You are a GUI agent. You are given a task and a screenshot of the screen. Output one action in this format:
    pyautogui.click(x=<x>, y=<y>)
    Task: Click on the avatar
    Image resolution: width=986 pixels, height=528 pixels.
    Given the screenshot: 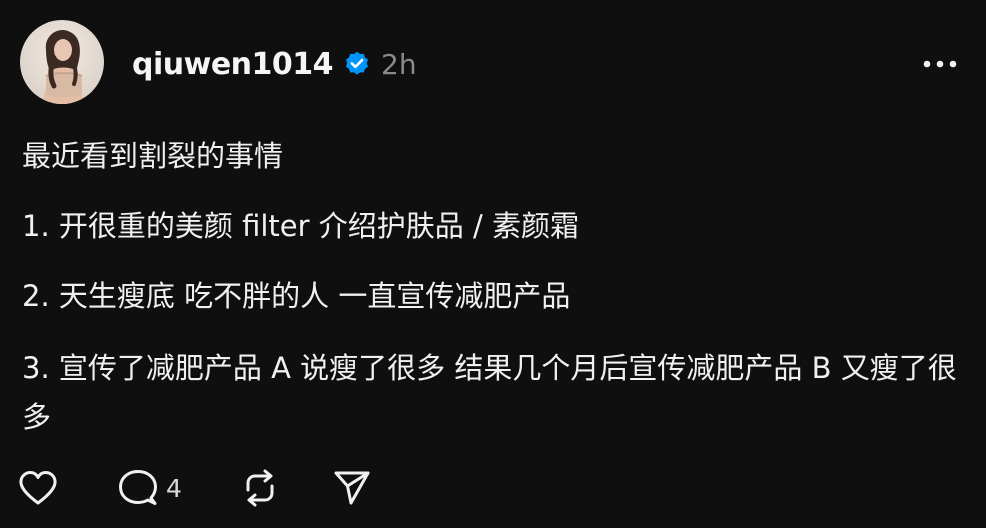 What is the action you would take?
    pyautogui.click(x=62, y=62)
    